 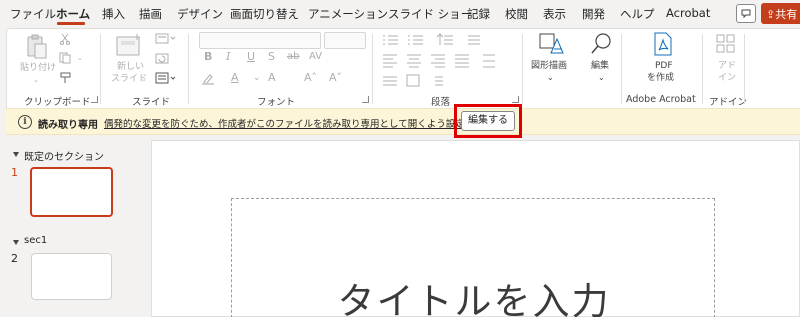 I want to click on font-name-dropdown, so click(x=260, y=40).